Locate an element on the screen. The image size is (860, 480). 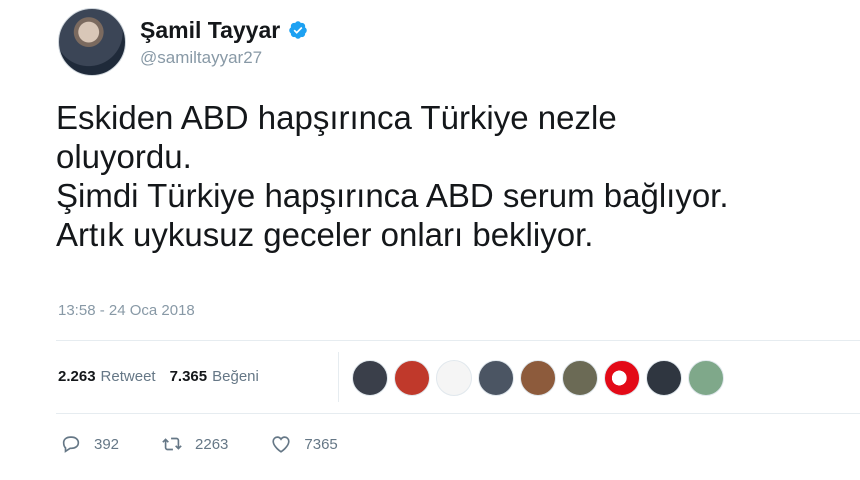
author-display-name: Şamil Tayyar is located at coordinates (210, 30).